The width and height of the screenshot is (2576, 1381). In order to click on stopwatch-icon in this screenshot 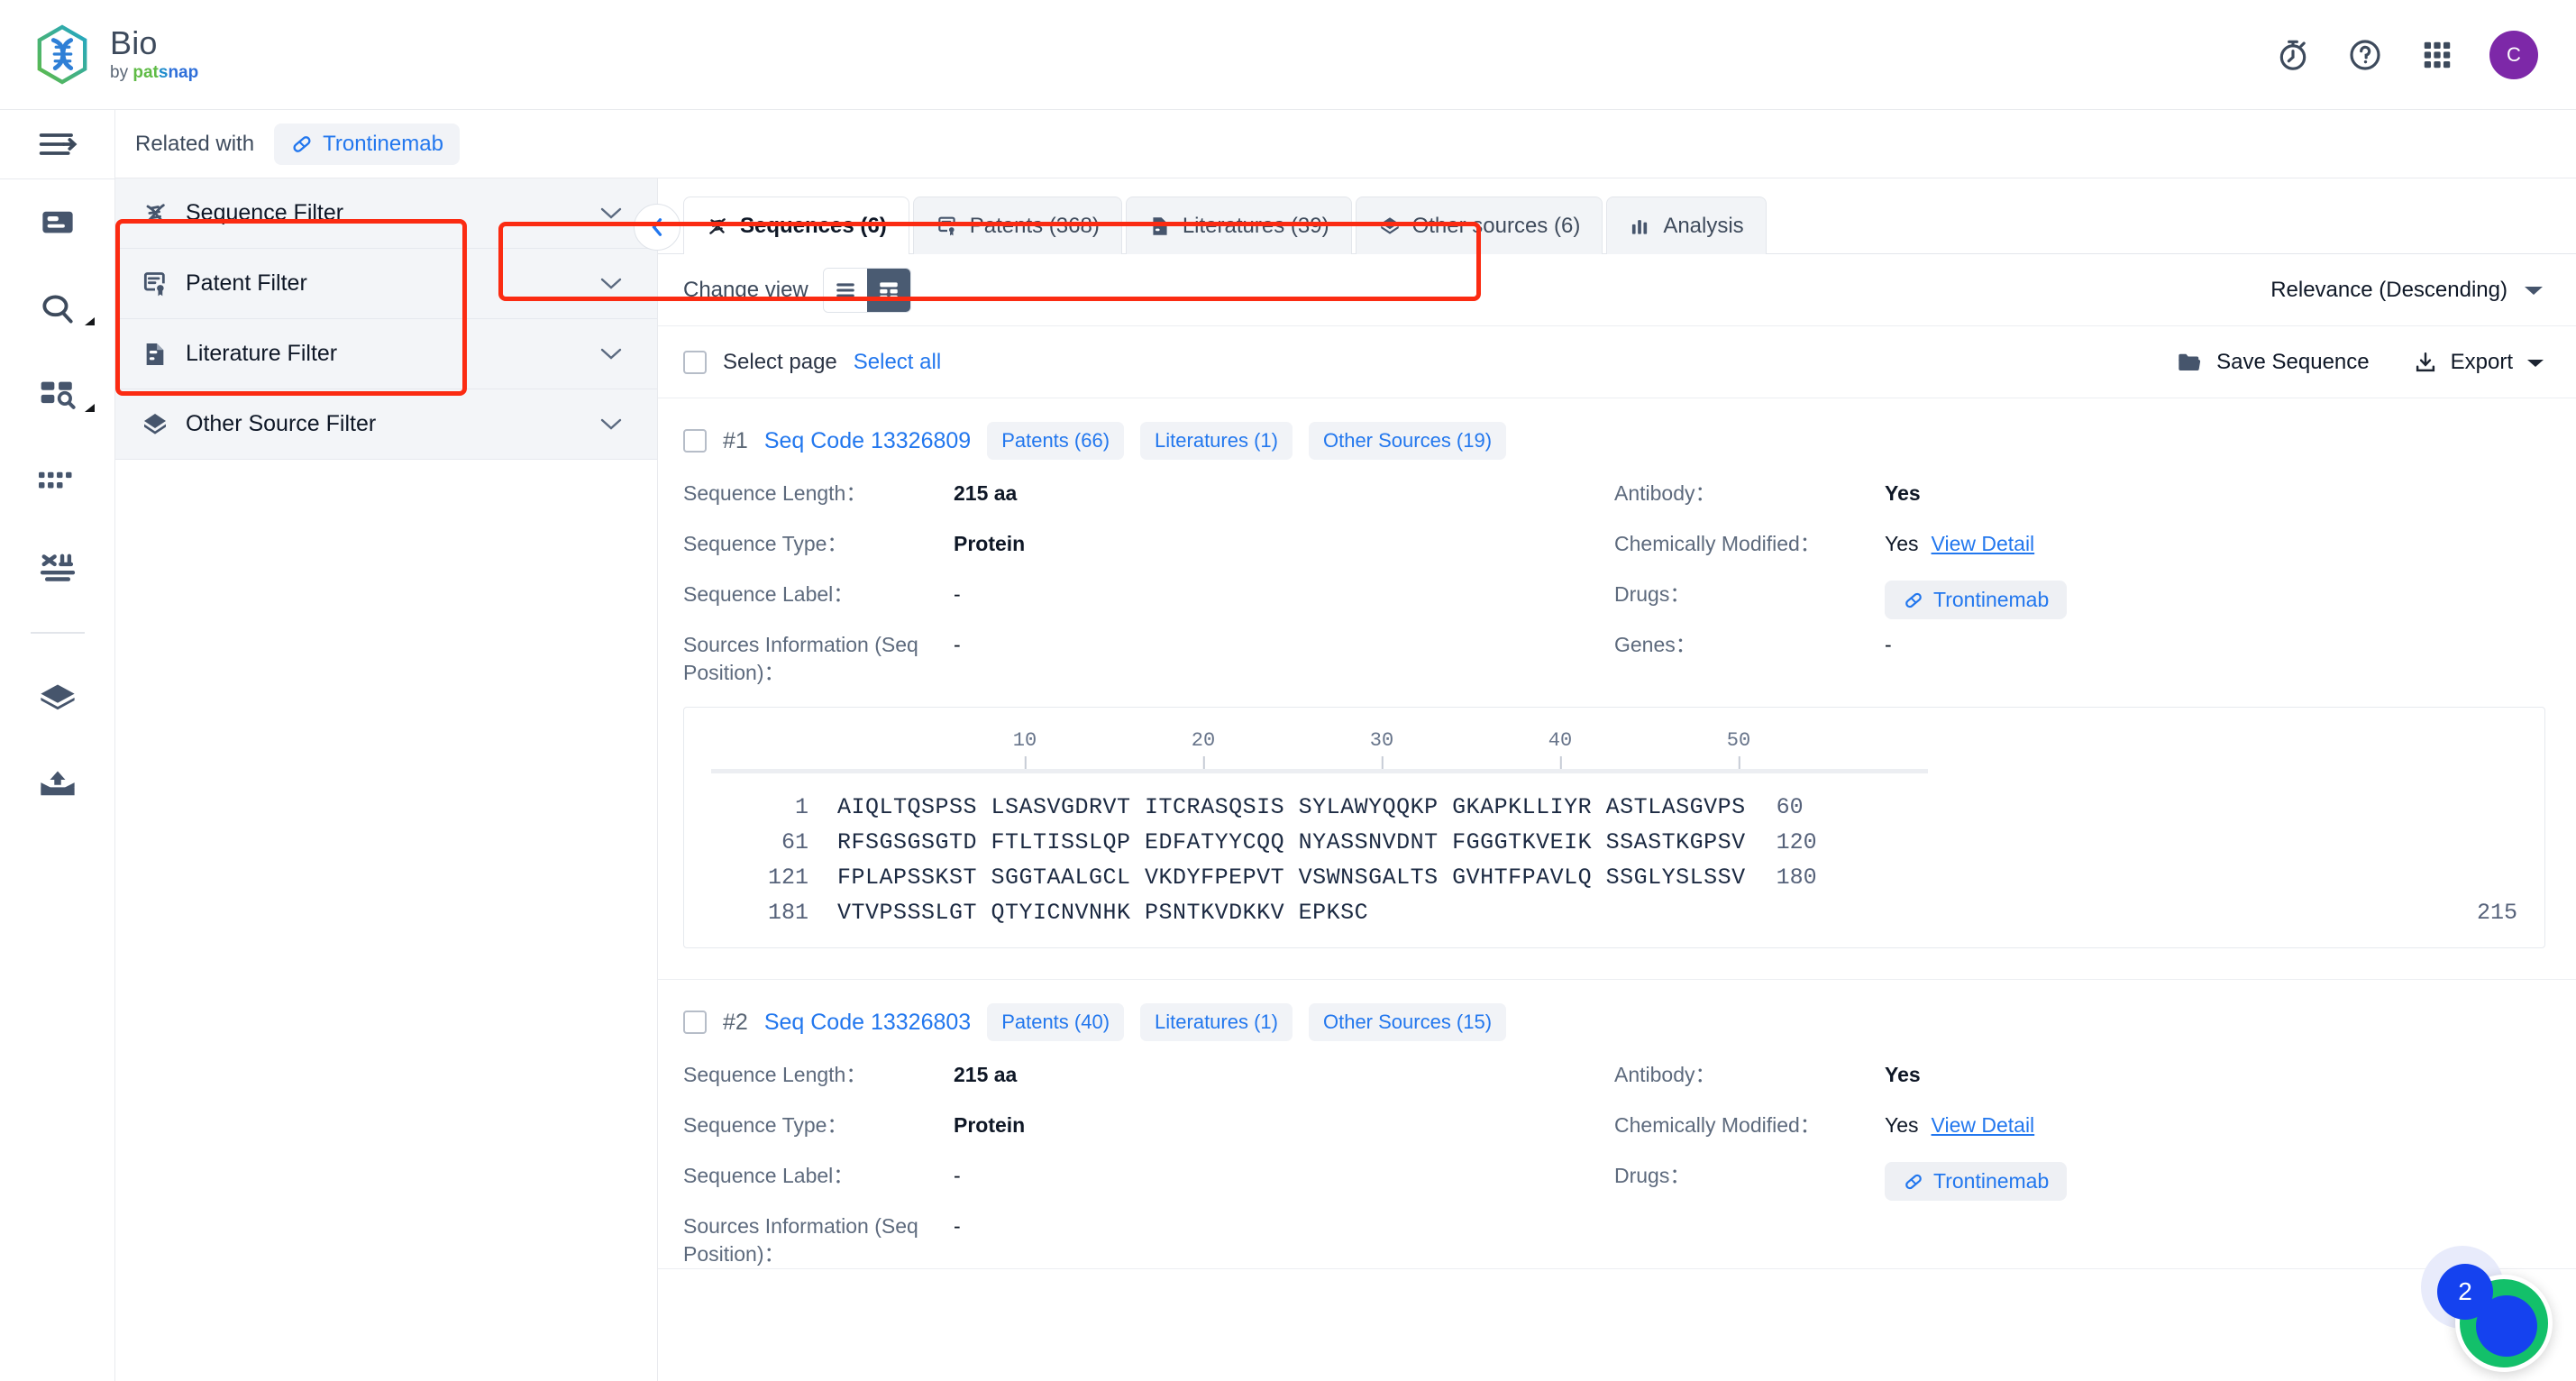, I will do `click(2293, 55)`.